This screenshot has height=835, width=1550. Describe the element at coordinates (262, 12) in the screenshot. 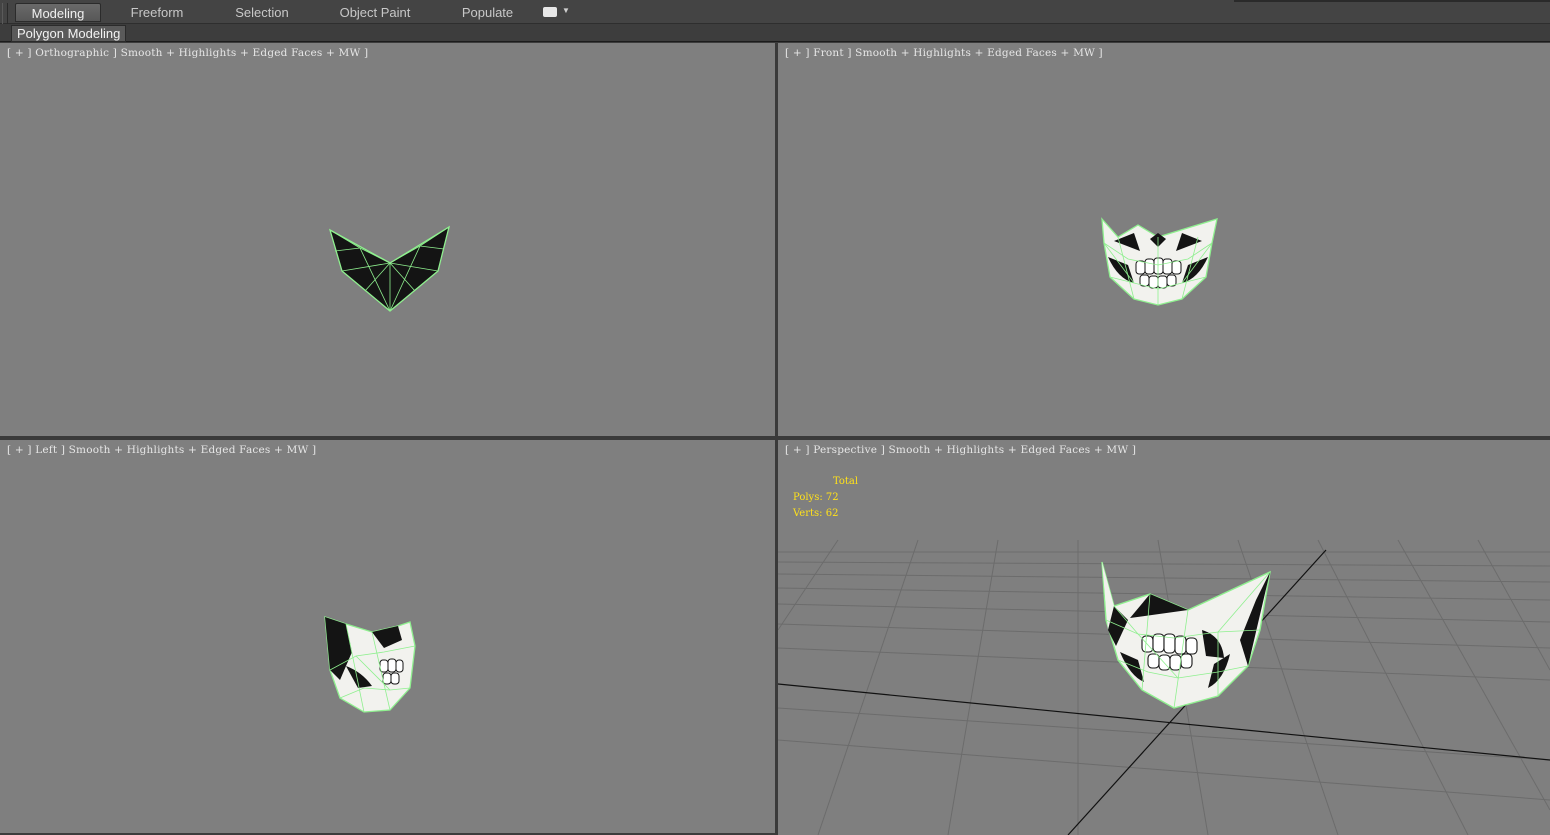

I see `tab-selection: Selection` at that location.